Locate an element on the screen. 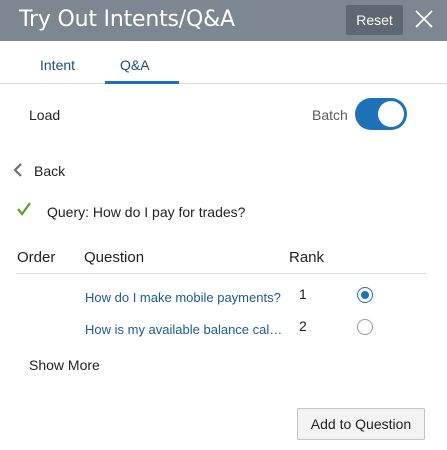 Image resolution: width=447 pixels, height=450 pixels. close-button is located at coordinates (423, 20).